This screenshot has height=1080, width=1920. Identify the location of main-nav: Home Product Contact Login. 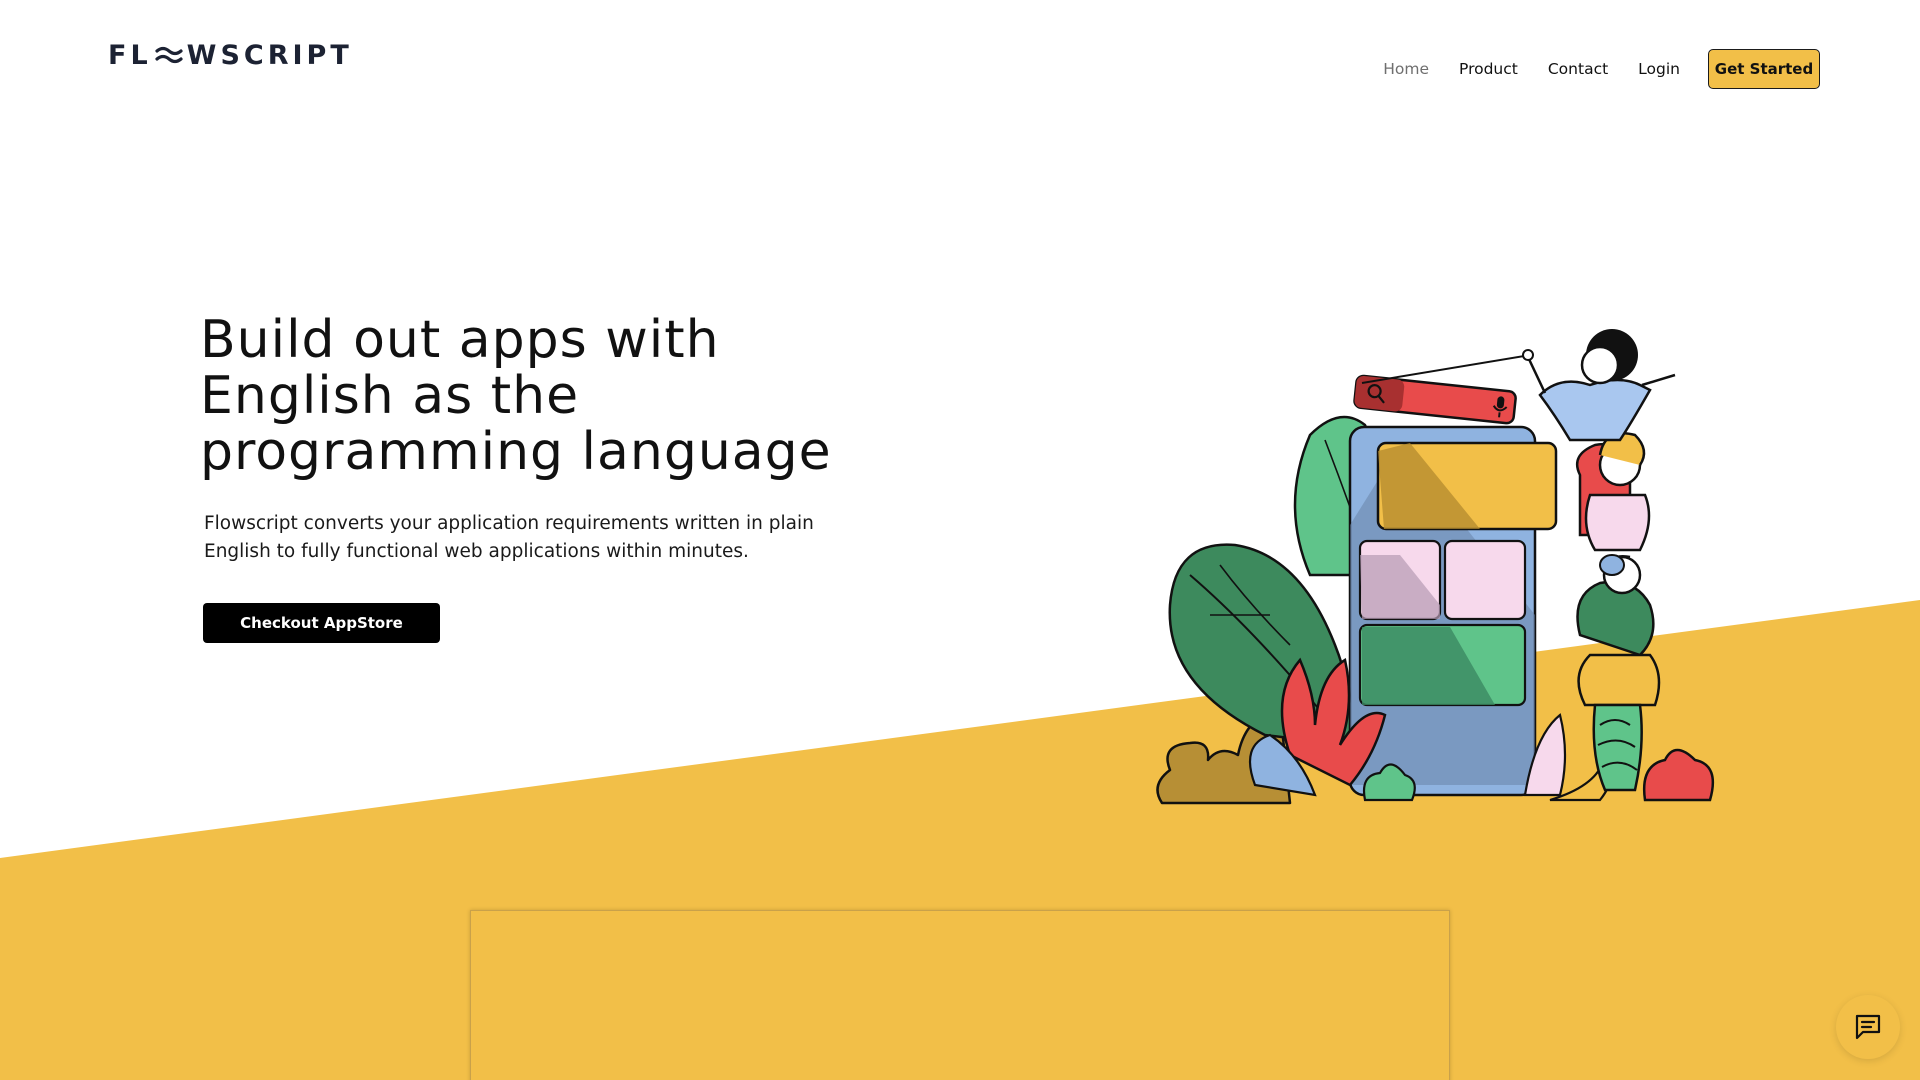
(1516, 69).